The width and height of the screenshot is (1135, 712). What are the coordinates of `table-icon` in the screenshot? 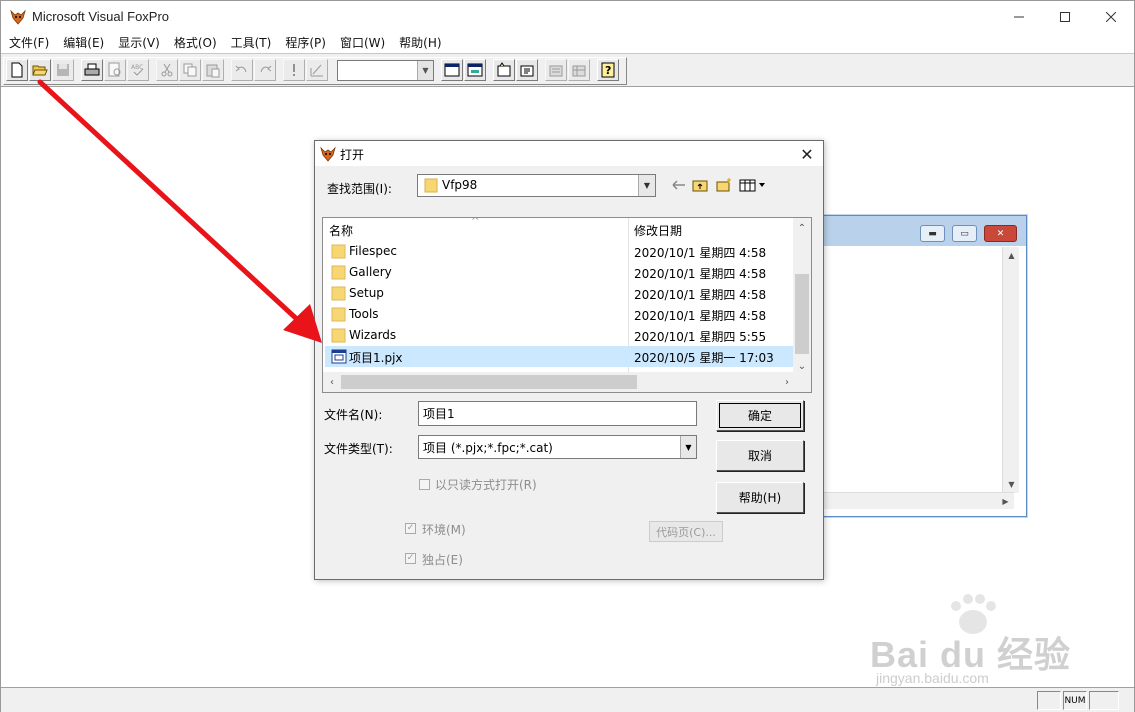 It's located at (579, 71).